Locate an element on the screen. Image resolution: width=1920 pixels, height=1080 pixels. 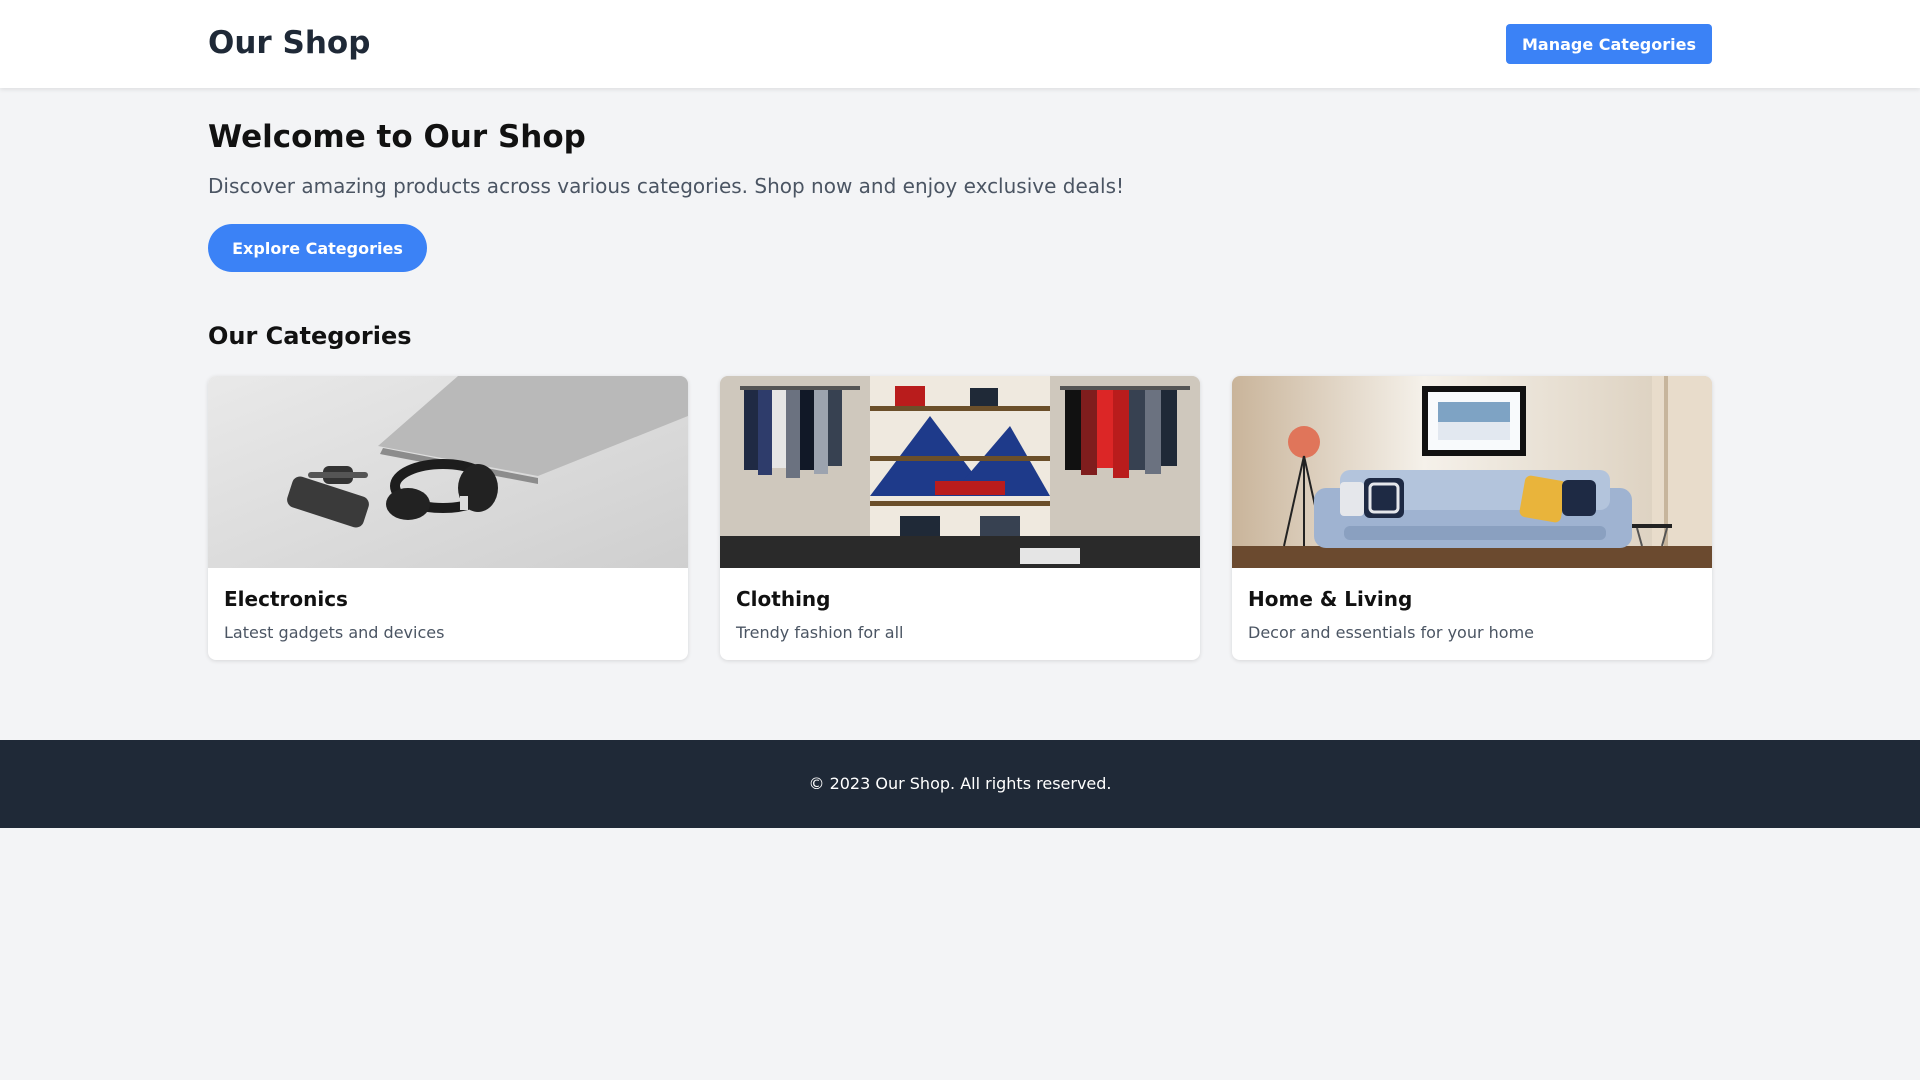
manage-categories-button: Manage Categories is located at coordinates (1609, 44).